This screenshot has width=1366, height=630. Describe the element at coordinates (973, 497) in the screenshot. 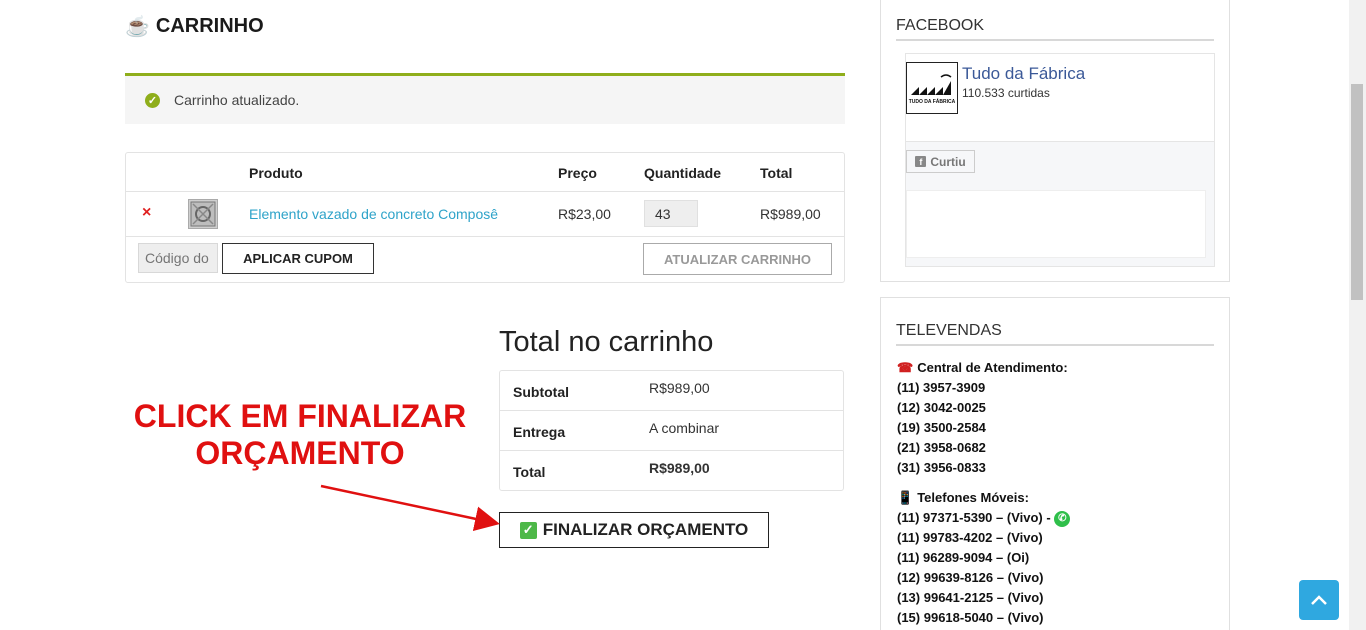

I see `mobile-label-text: Telefones Móveis:` at that location.